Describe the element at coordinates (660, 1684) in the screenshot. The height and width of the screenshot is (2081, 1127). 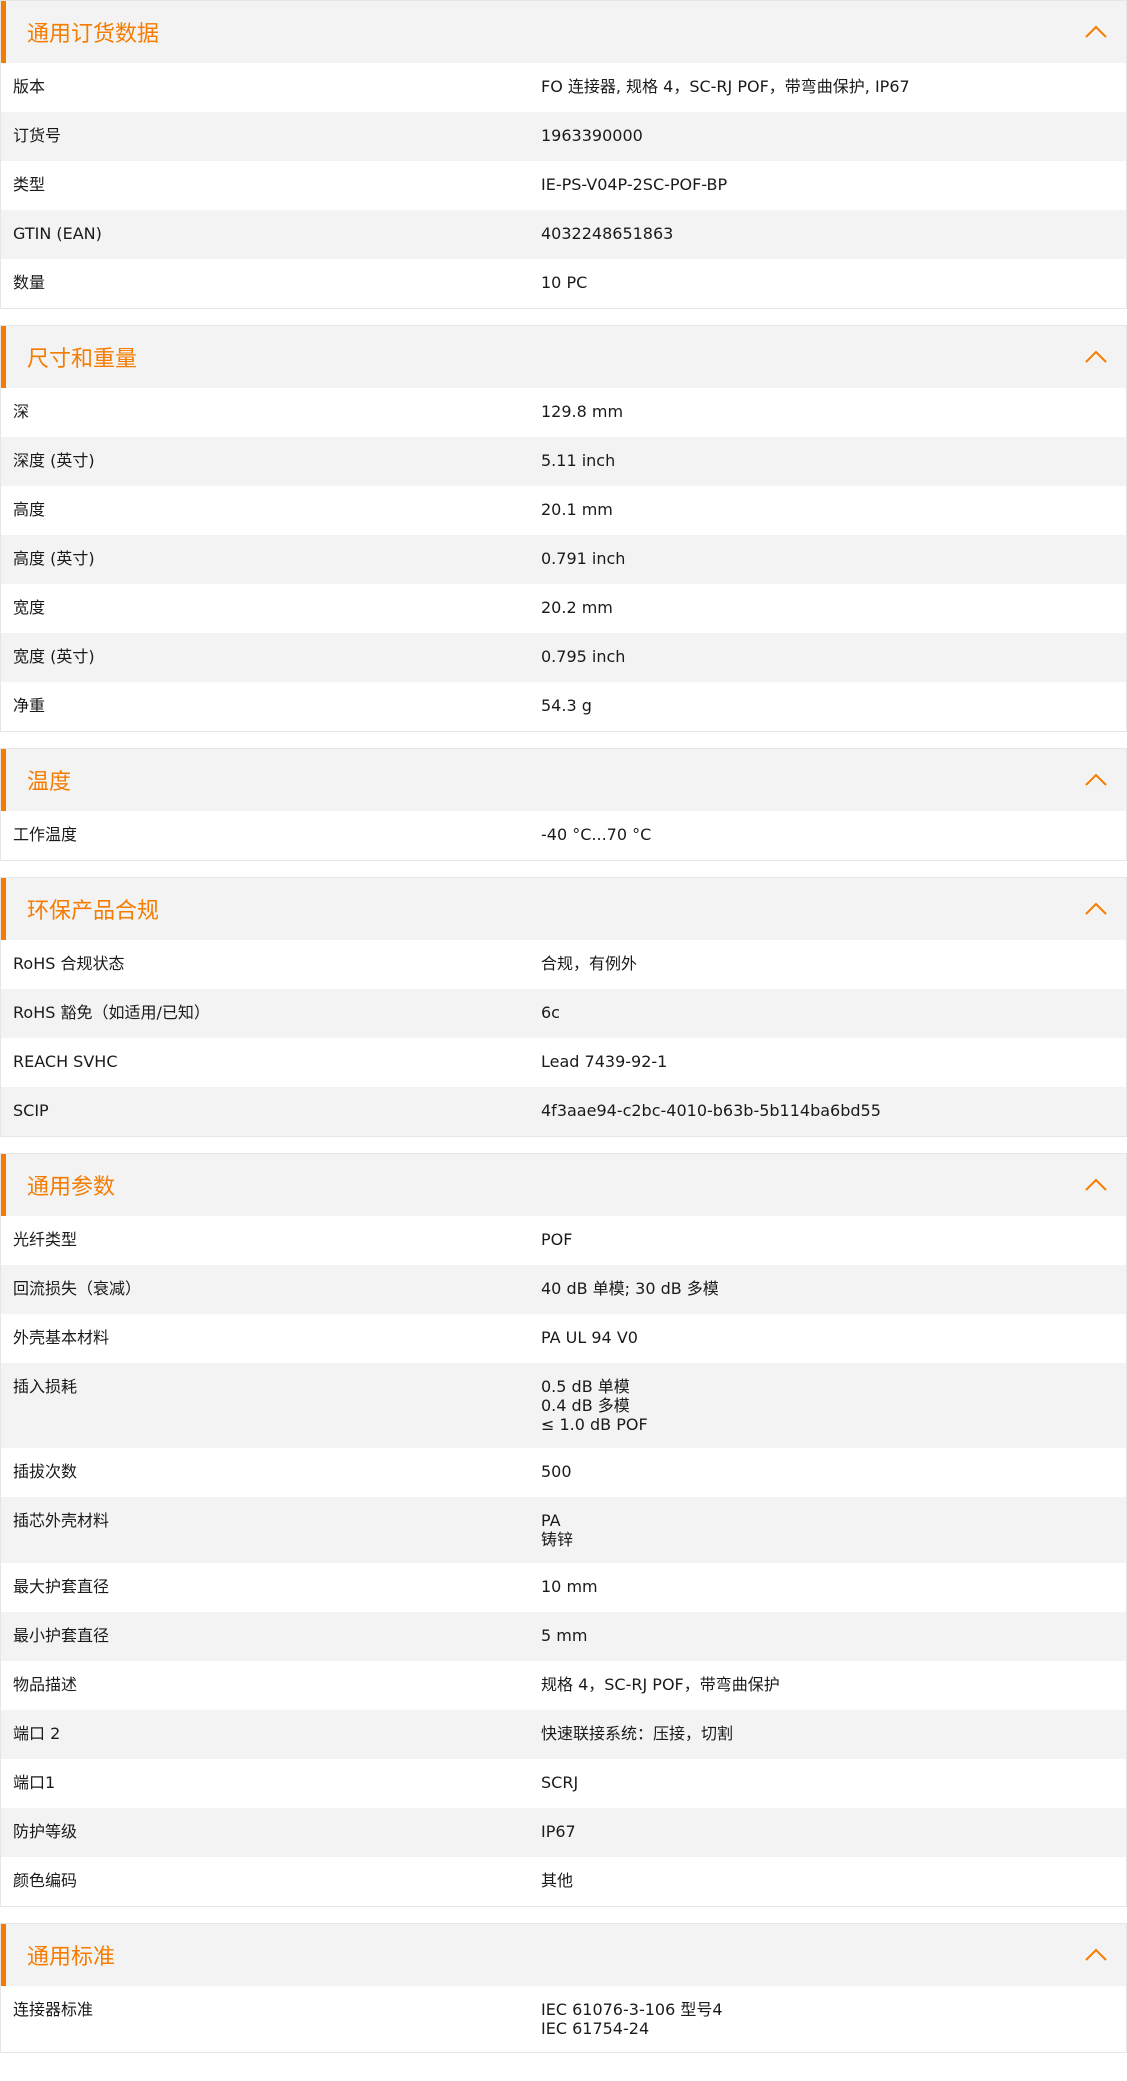
I see `spec-value: 规格 4，SC-RJ POF，带弯曲保护` at that location.